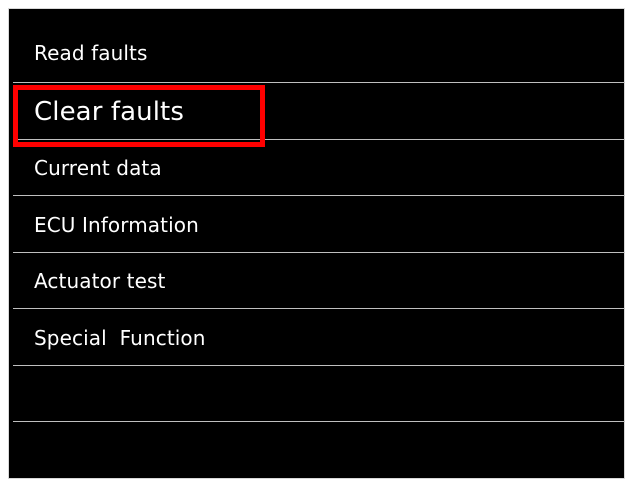 The width and height of the screenshot is (634, 487). What do you see at coordinates (319, 168) in the screenshot?
I see `menu-item-current-data: Current data` at bounding box center [319, 168].